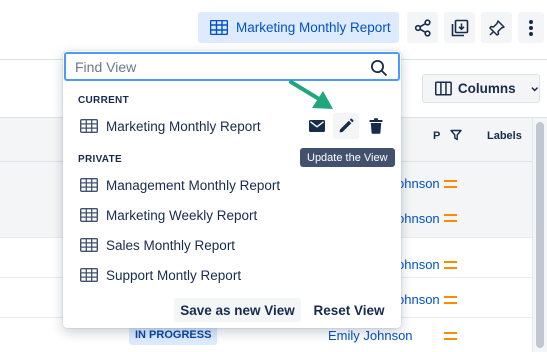 The height and width of the screenshot is (352, 547). What do you see at coordinates (436, 136) in the screenshot?
I see `column-header-priority: P` at bounding box center [436, 136].